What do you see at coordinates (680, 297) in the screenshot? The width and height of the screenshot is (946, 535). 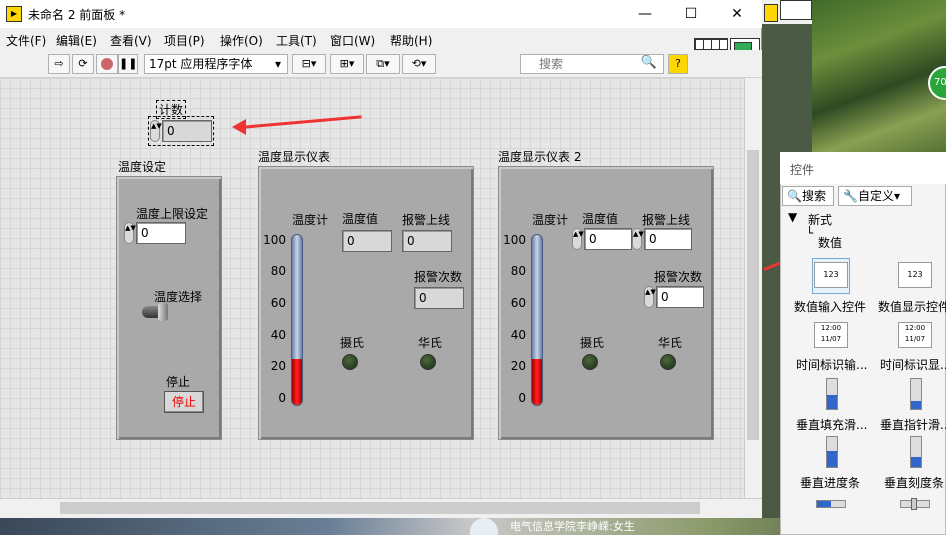 I see `gauge2-count-value: 0` at bounding box center [680, 297].